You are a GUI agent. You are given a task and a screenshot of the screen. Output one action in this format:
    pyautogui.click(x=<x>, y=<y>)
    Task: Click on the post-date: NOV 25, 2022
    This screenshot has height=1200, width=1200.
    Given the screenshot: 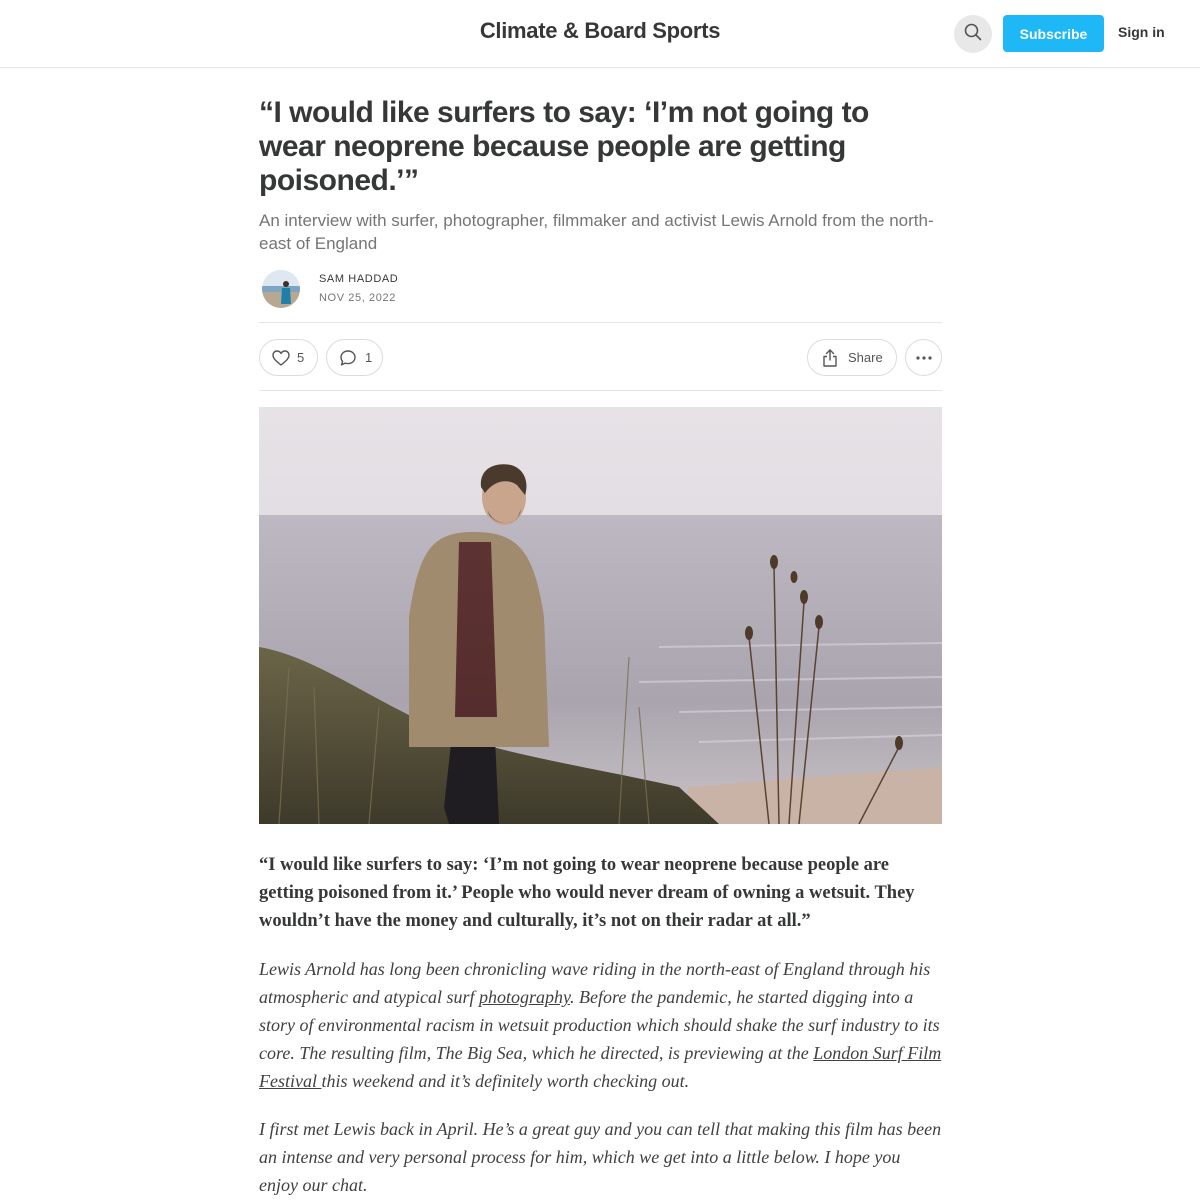 What is the action you would take?
    pyautogui.click(x=357, y=298)
    